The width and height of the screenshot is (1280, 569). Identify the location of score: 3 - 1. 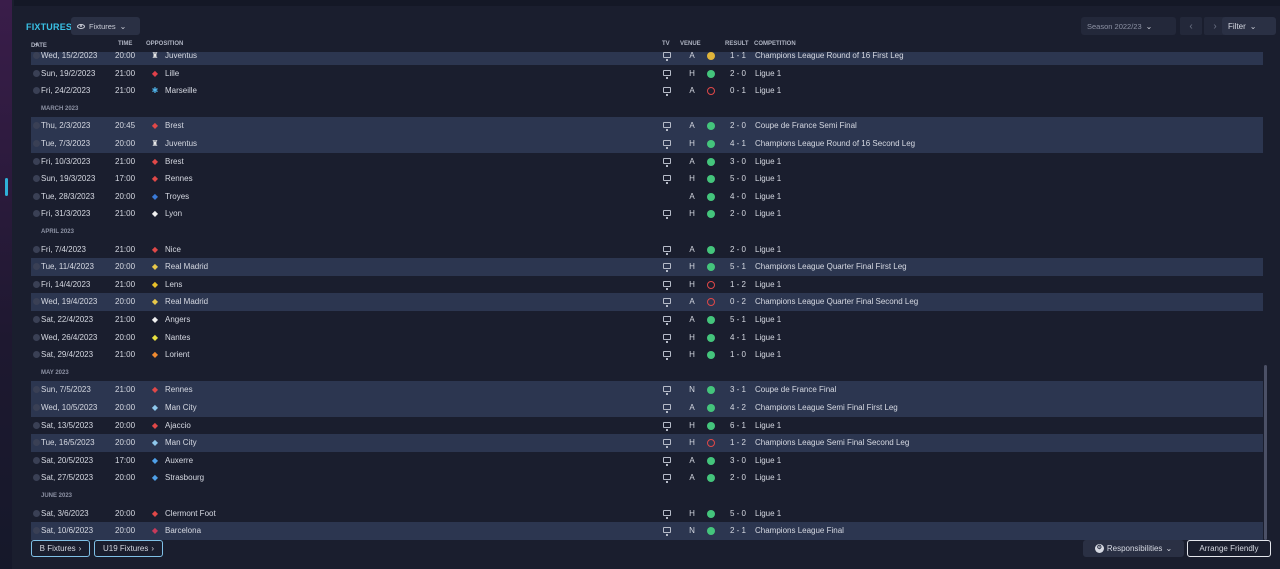
(738, 389).